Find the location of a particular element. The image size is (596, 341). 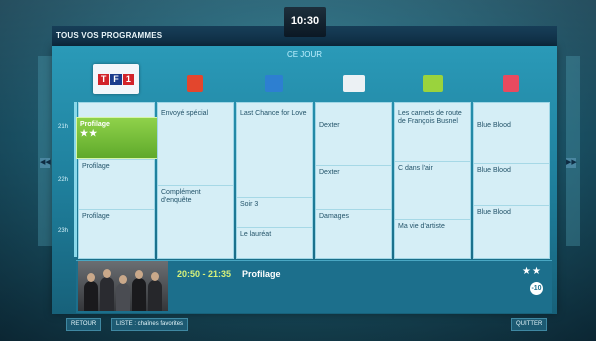

program-slot: Complément d'enquête is located at coordinates (195, 216).